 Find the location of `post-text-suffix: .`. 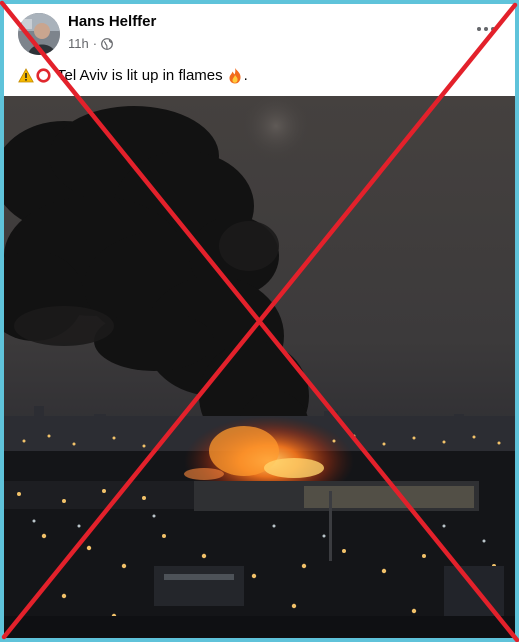

post-text-suffix: . is located at coordinates (245, 75).